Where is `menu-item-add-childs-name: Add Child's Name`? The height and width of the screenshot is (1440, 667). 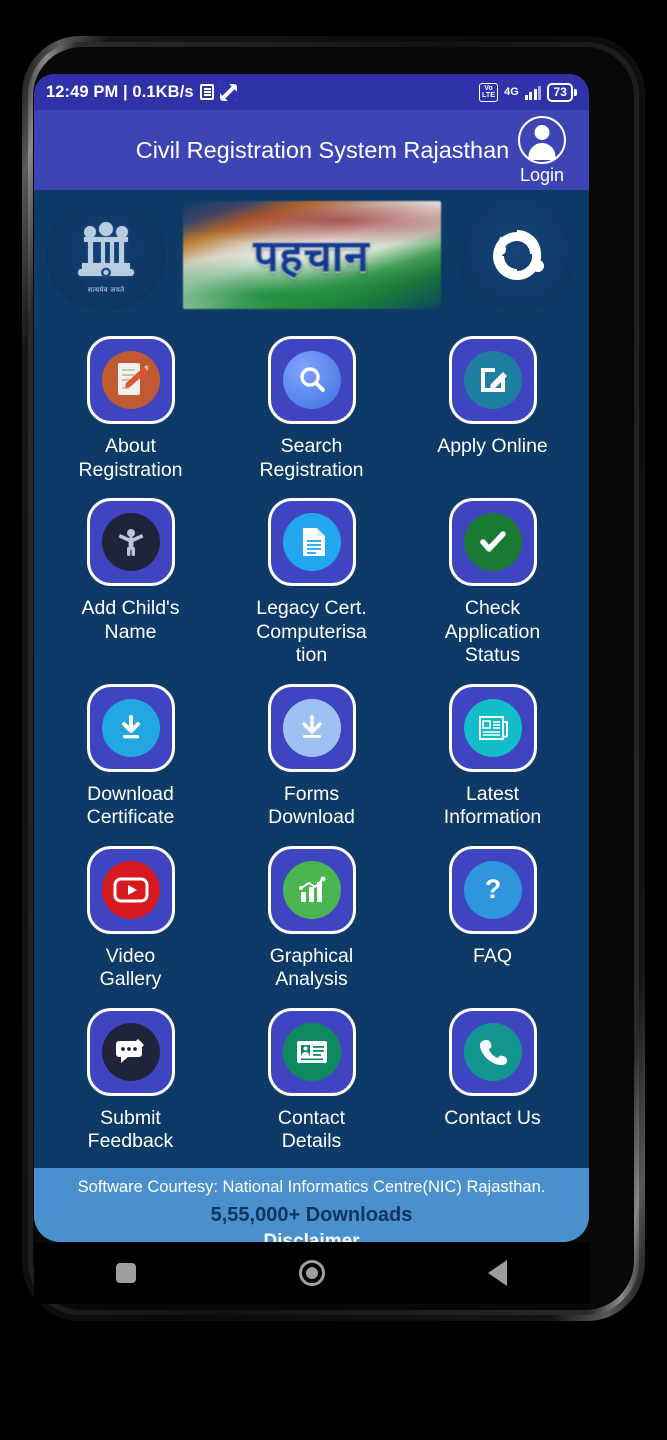
menu-item-add-childs-name: Add Child's Name is located at coordinates (130, 584).